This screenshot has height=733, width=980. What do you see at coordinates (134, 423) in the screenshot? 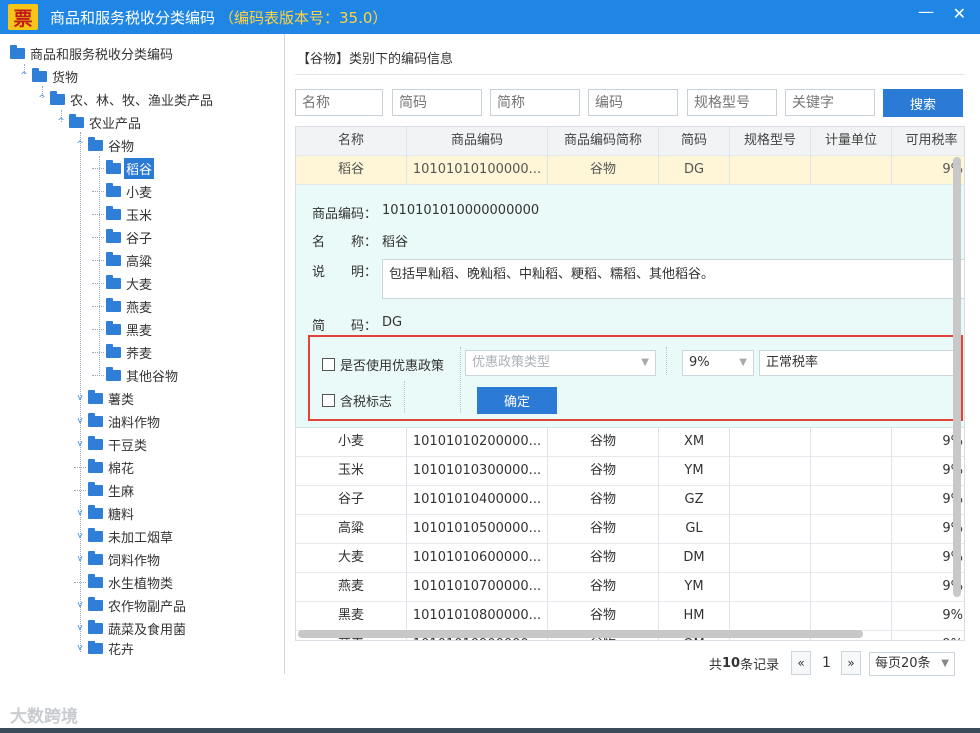
I see `tree-node-label: 油料作物` at bounding box center [134, 423].